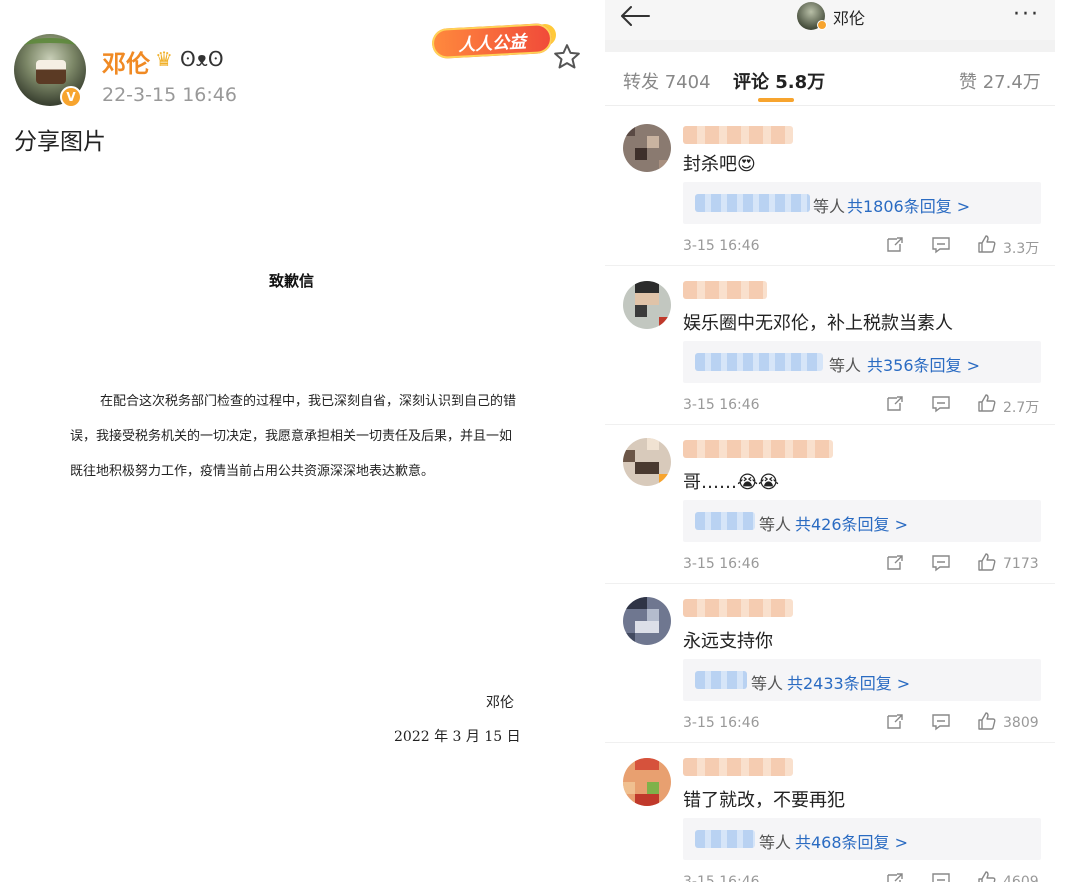  Describe the element at coordinates (50, 47) in the screenshot. I see `avatar-wreath` at that location.